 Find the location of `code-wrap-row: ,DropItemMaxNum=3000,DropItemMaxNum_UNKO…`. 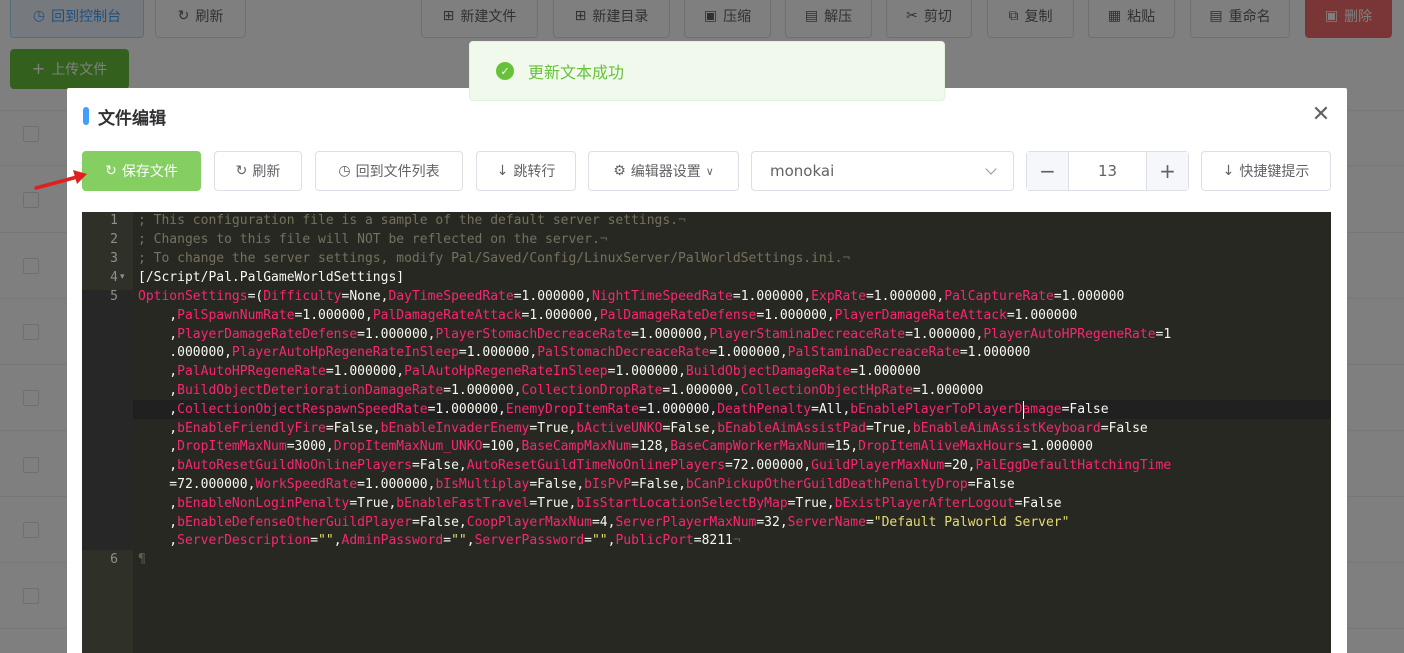

code-wrap-row: ,DropItemMaxNum=3000,DropItemMaxNum_UNKO… is located at coordinates (654, 447).